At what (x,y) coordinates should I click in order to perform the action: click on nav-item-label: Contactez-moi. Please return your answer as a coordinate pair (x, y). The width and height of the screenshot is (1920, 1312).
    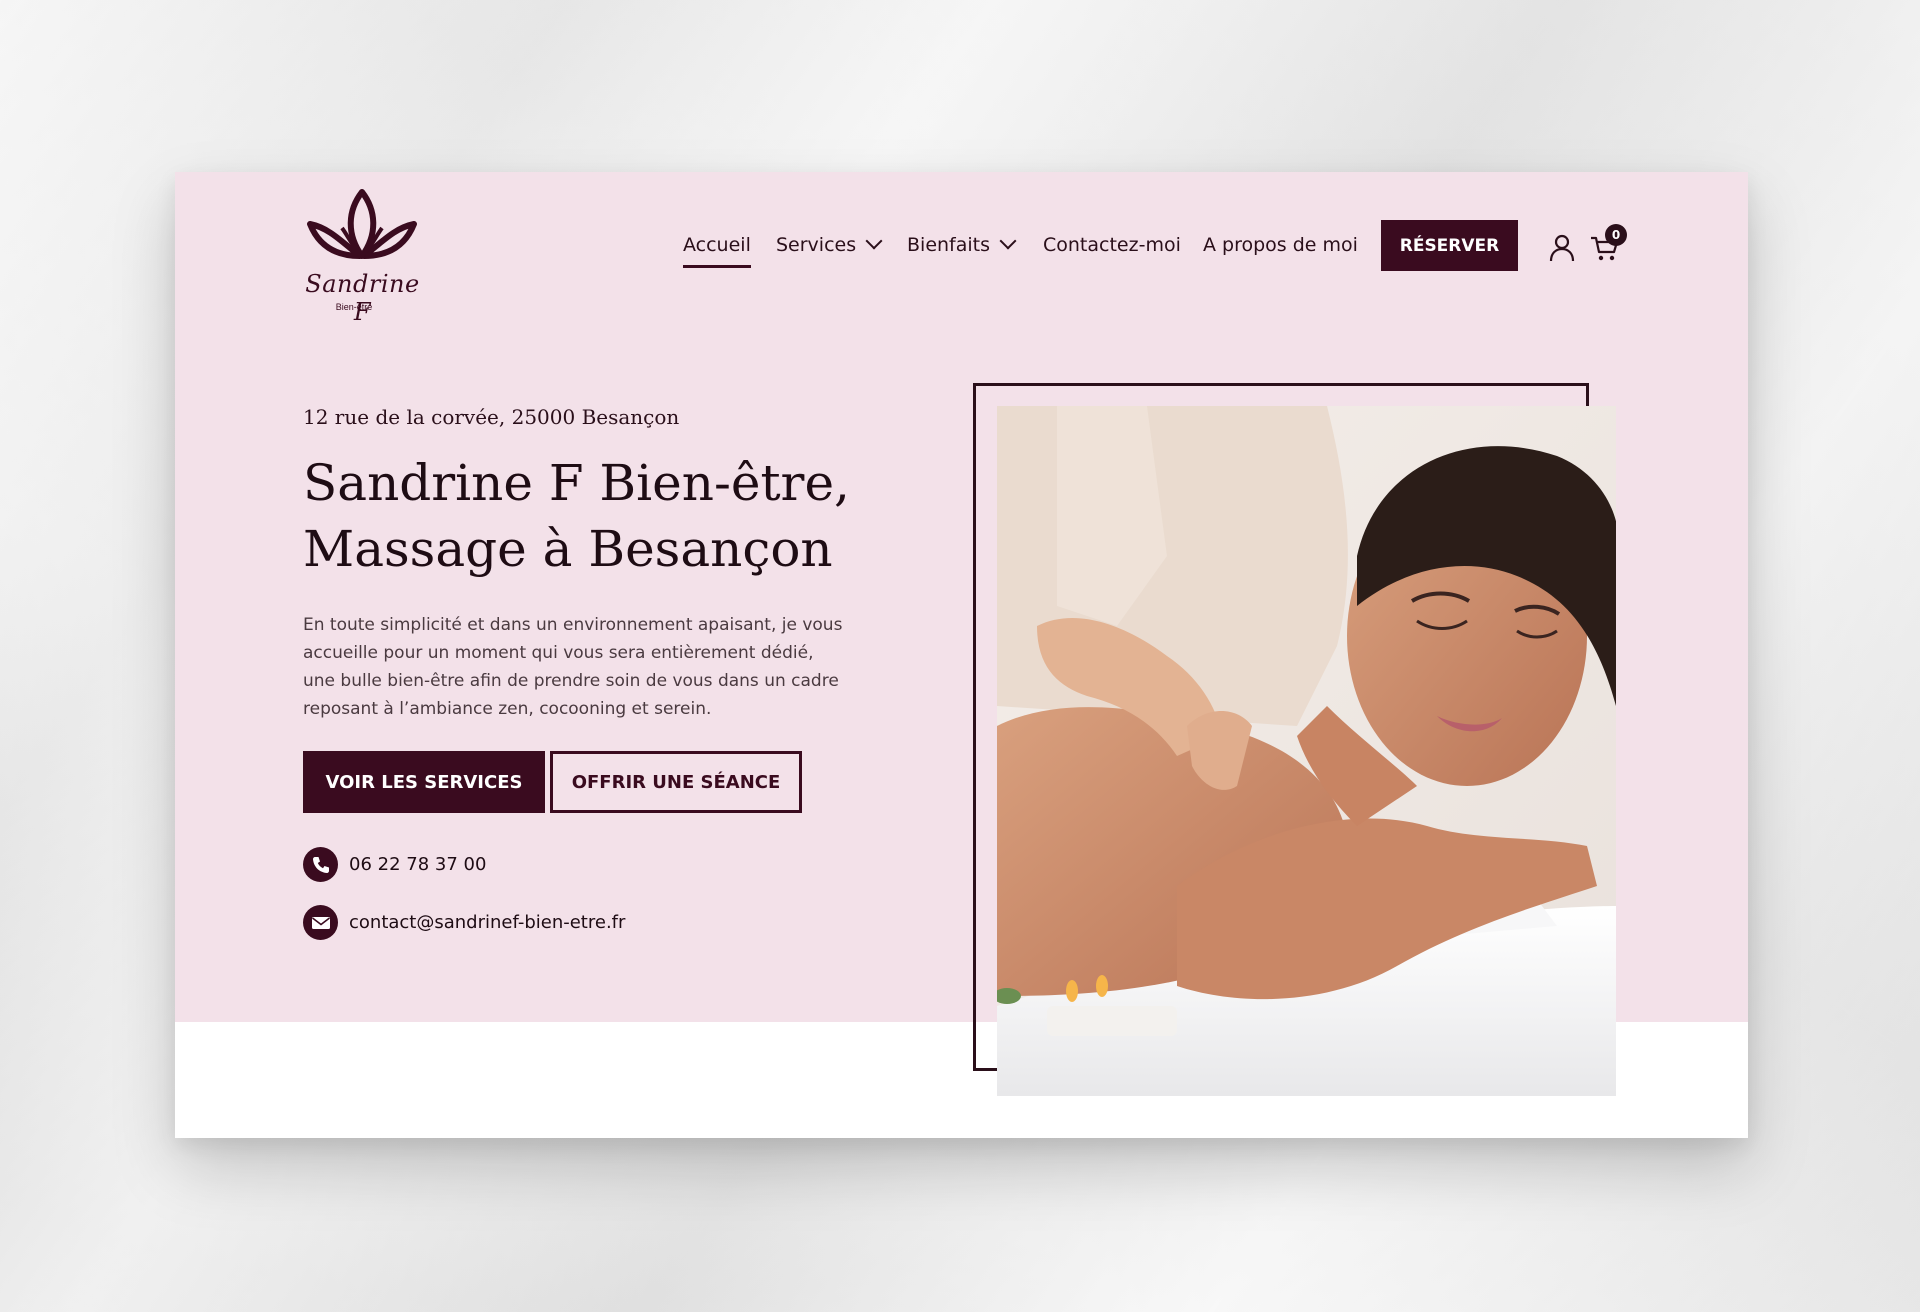
    Looking at the image, I should click on (1112, 245).